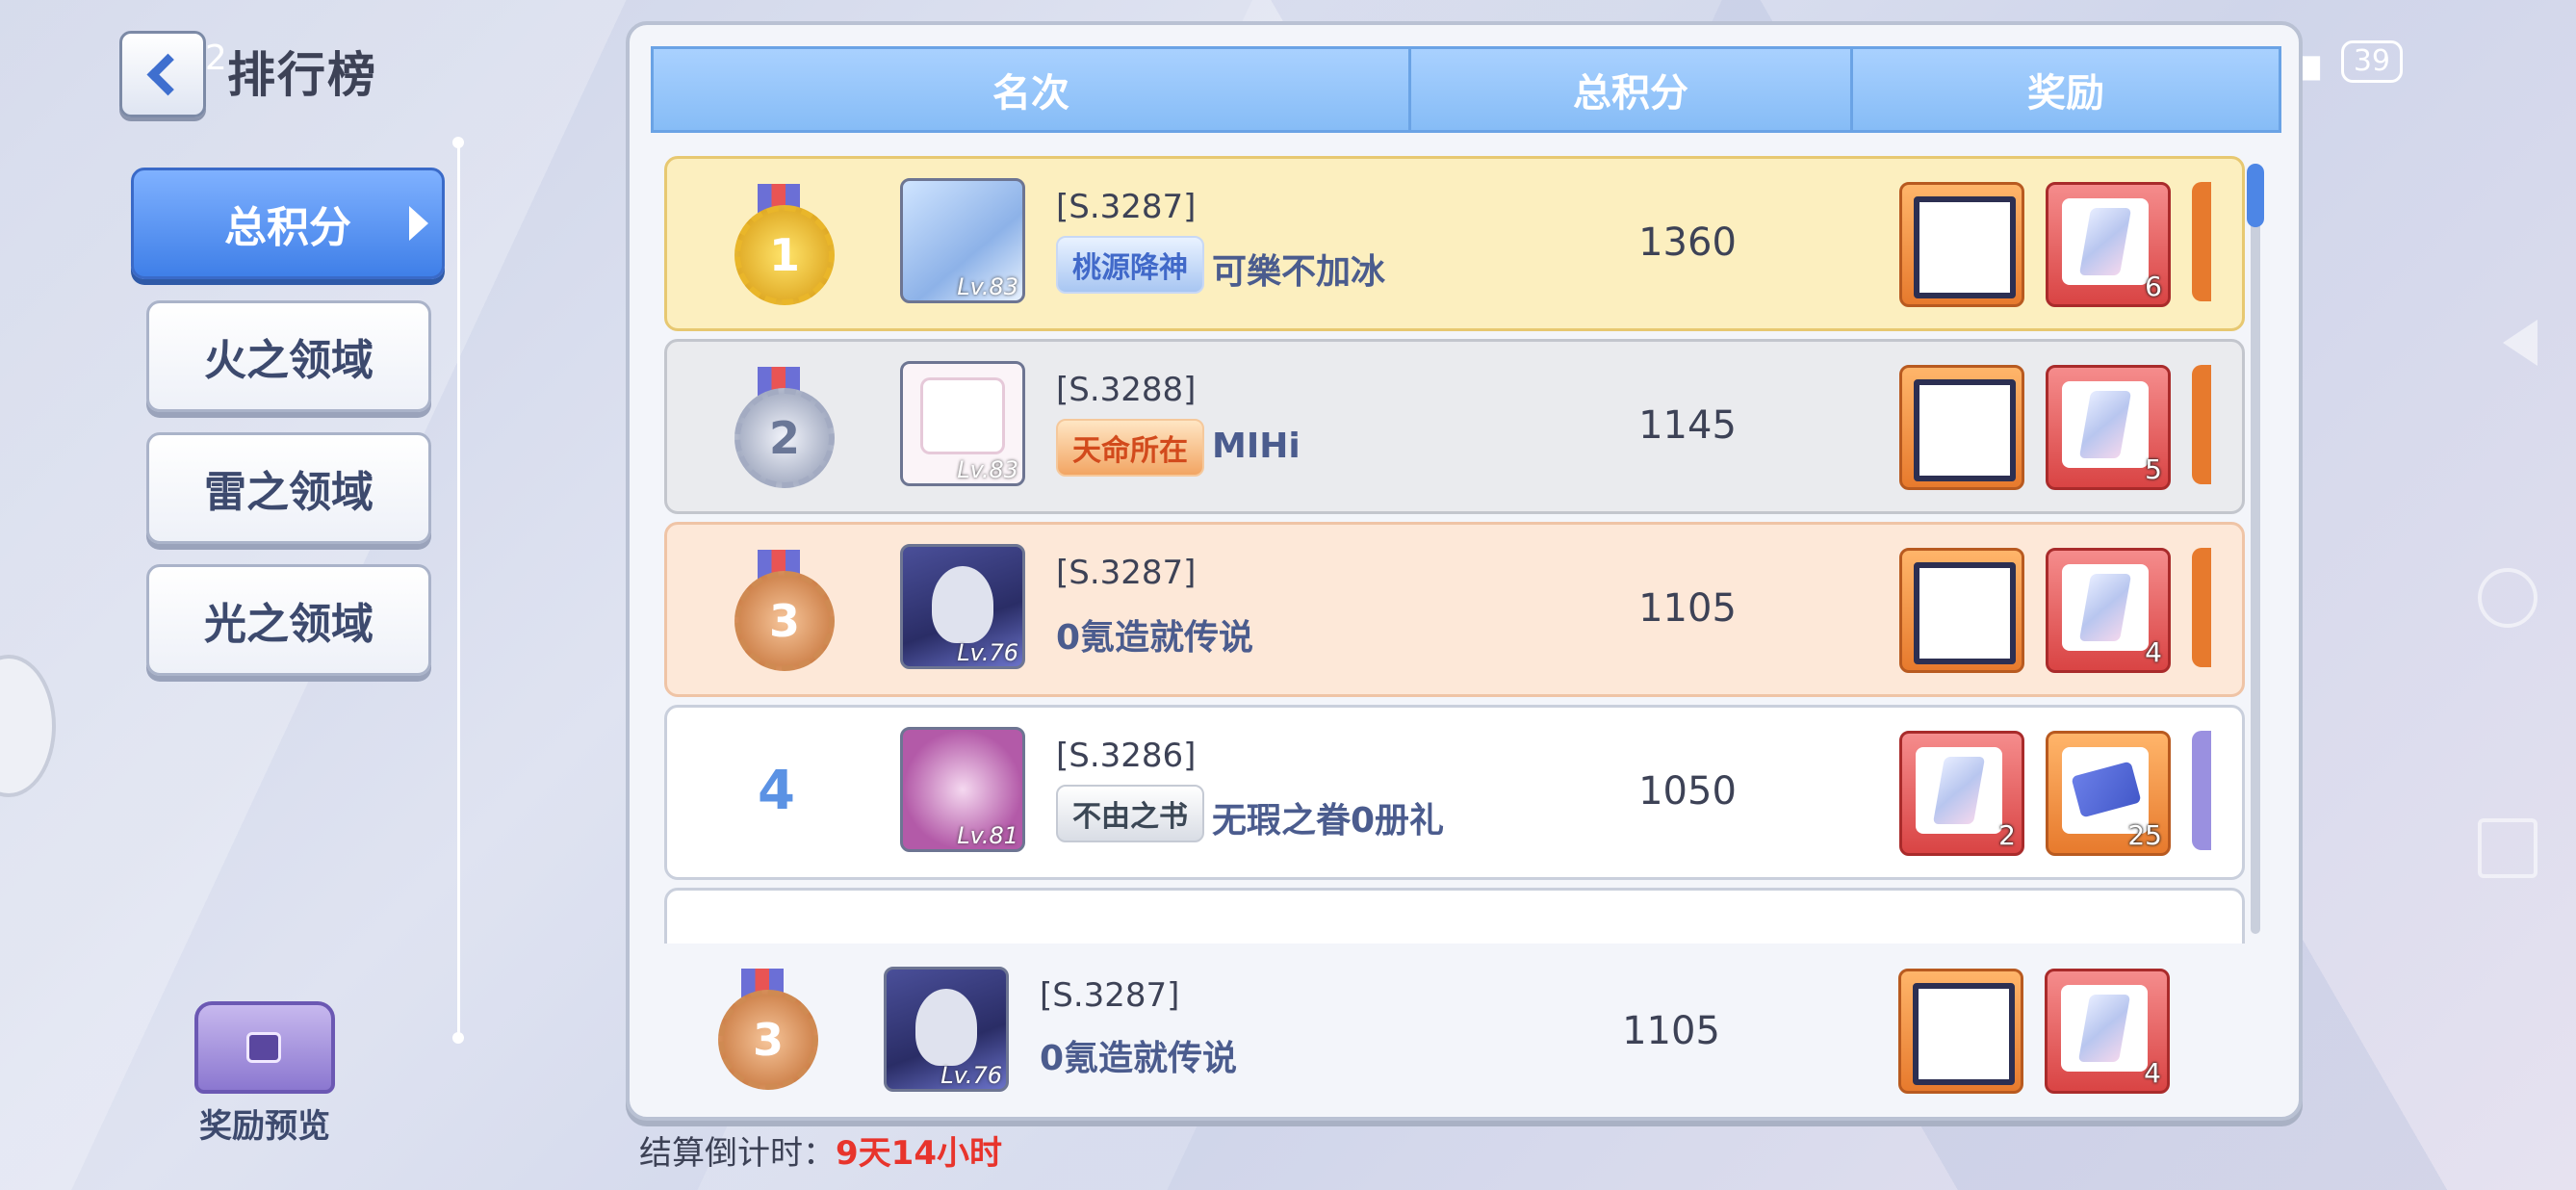 The height and width of the screenshot is (1190, 2576). Describe the element at coordinates (2108, 794) in the screenshot. I see `ticket-reward-icon: 25` at that location.